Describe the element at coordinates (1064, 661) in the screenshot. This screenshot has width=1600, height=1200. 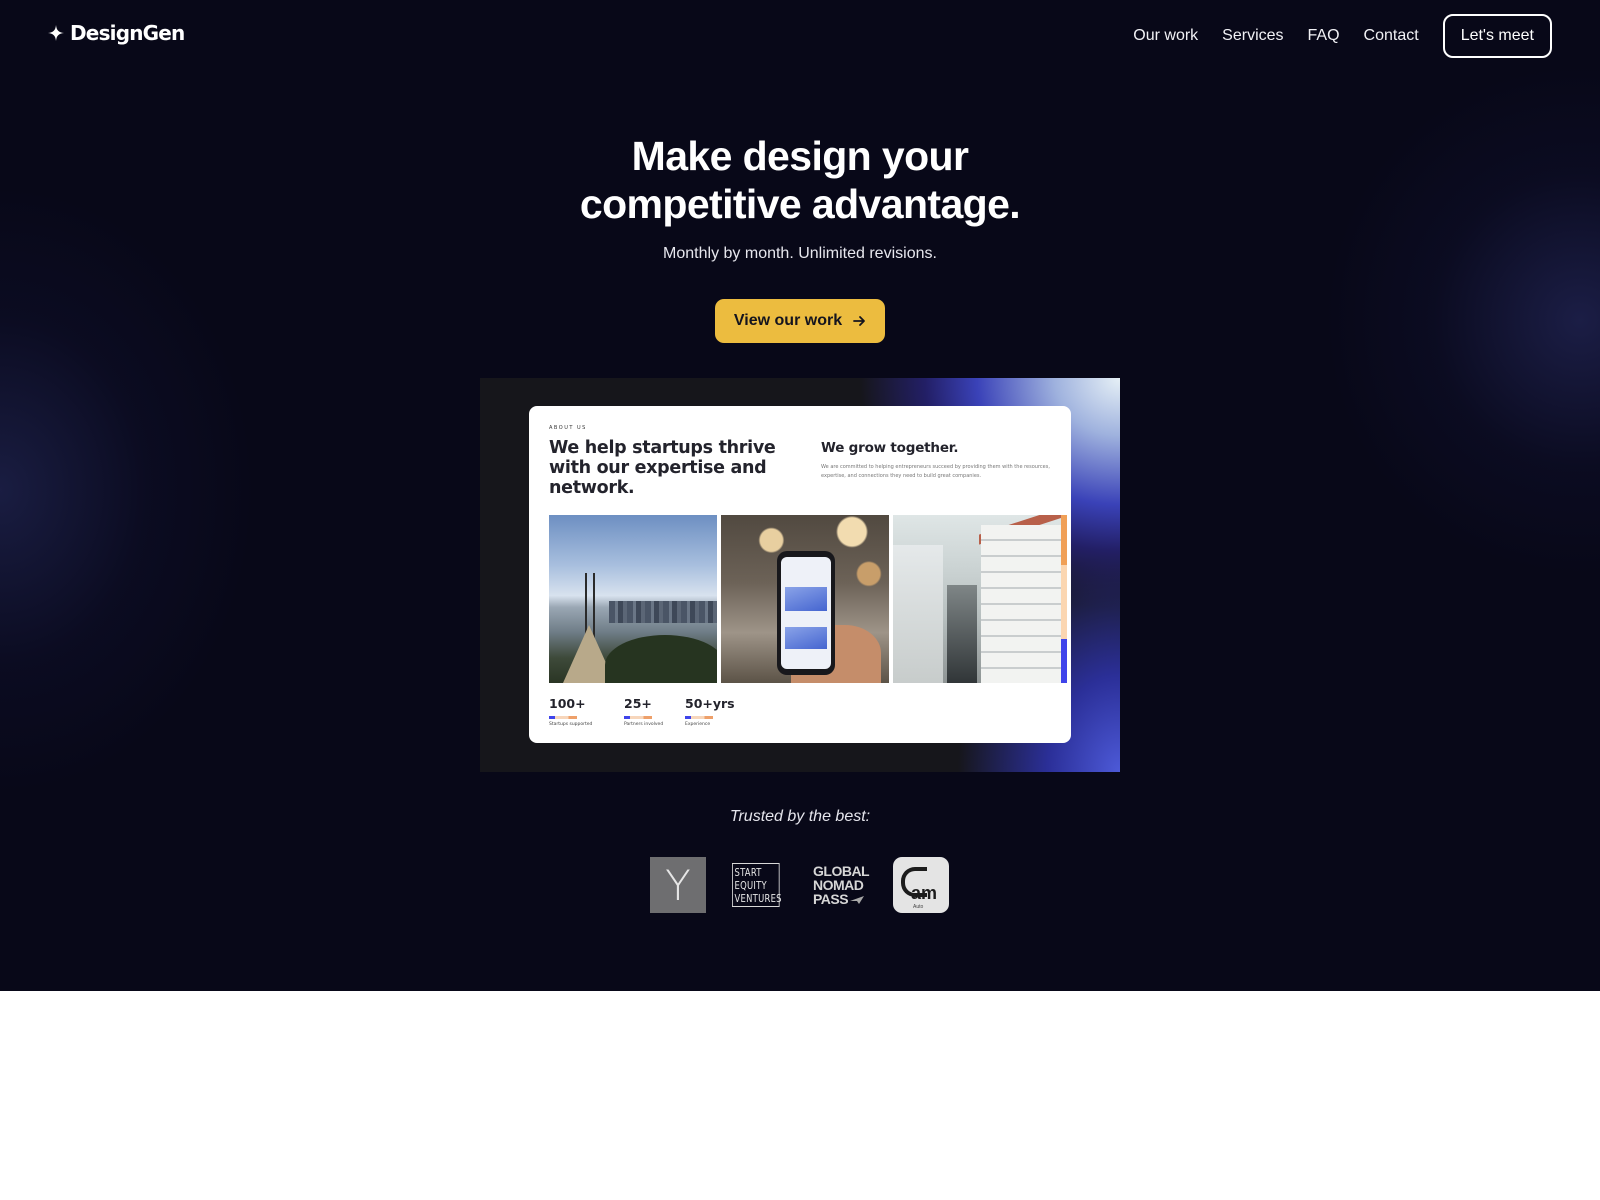
I see `accent-bar-blue` at that location.